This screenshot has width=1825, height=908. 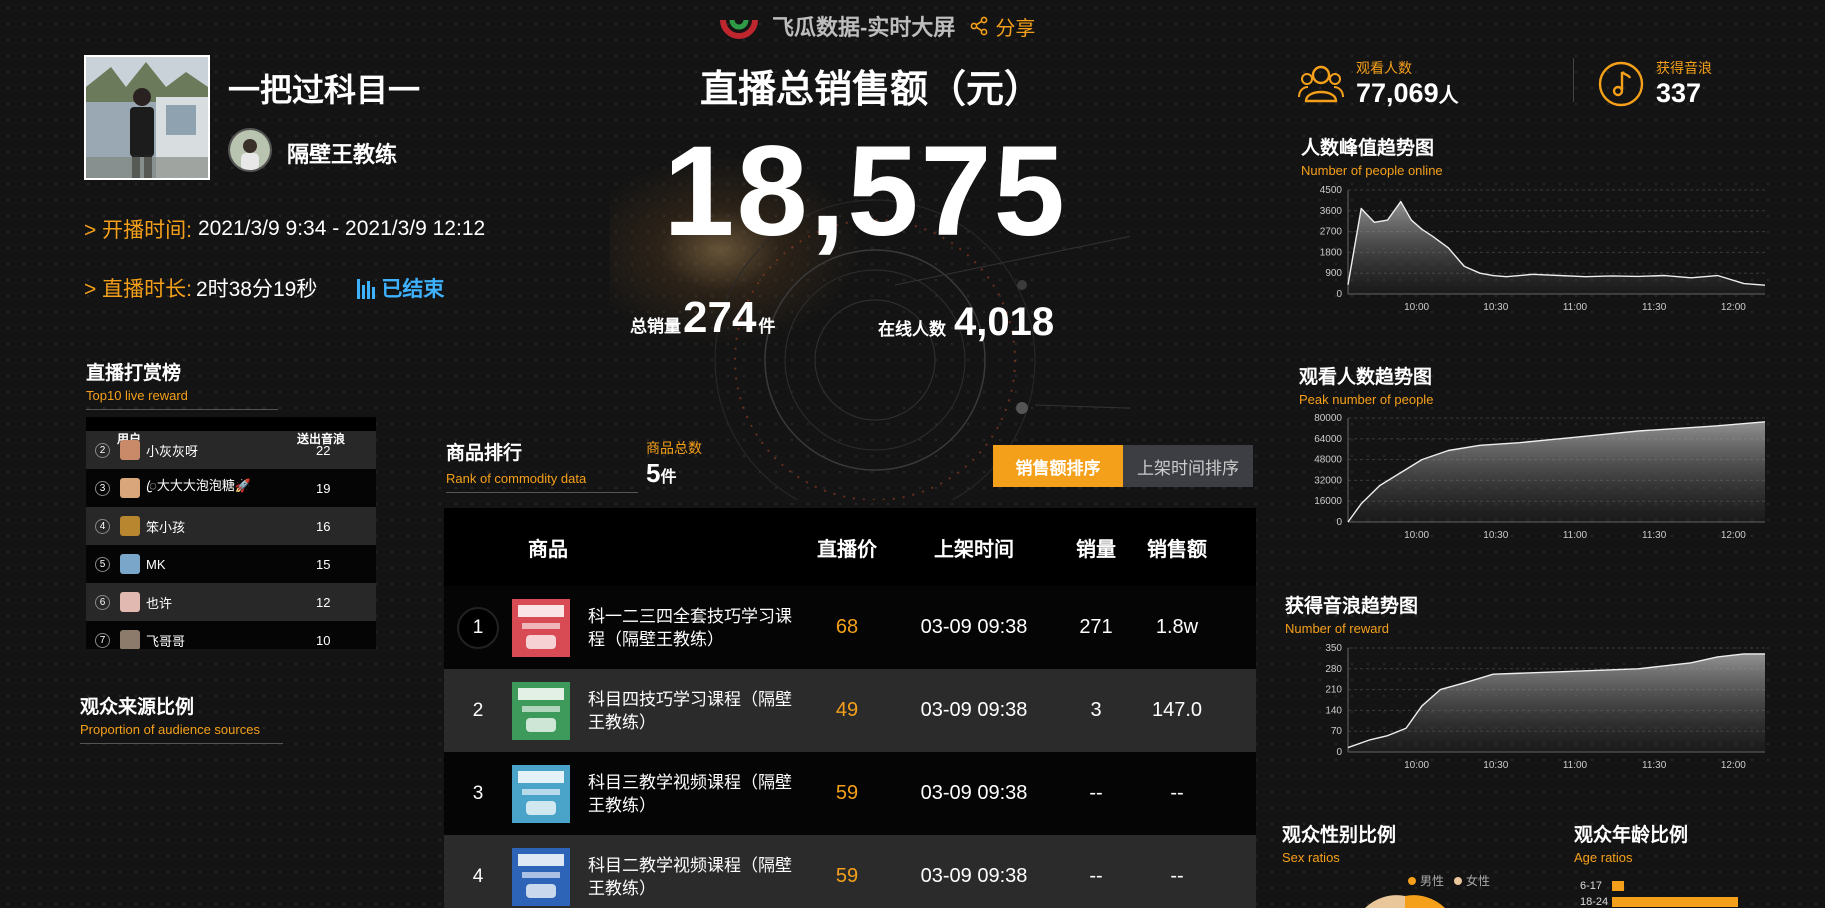 What do you see at coordinates (102, 602) in the screenshot?
I see `reward-rank: 6` at bounding box center [102, 602].